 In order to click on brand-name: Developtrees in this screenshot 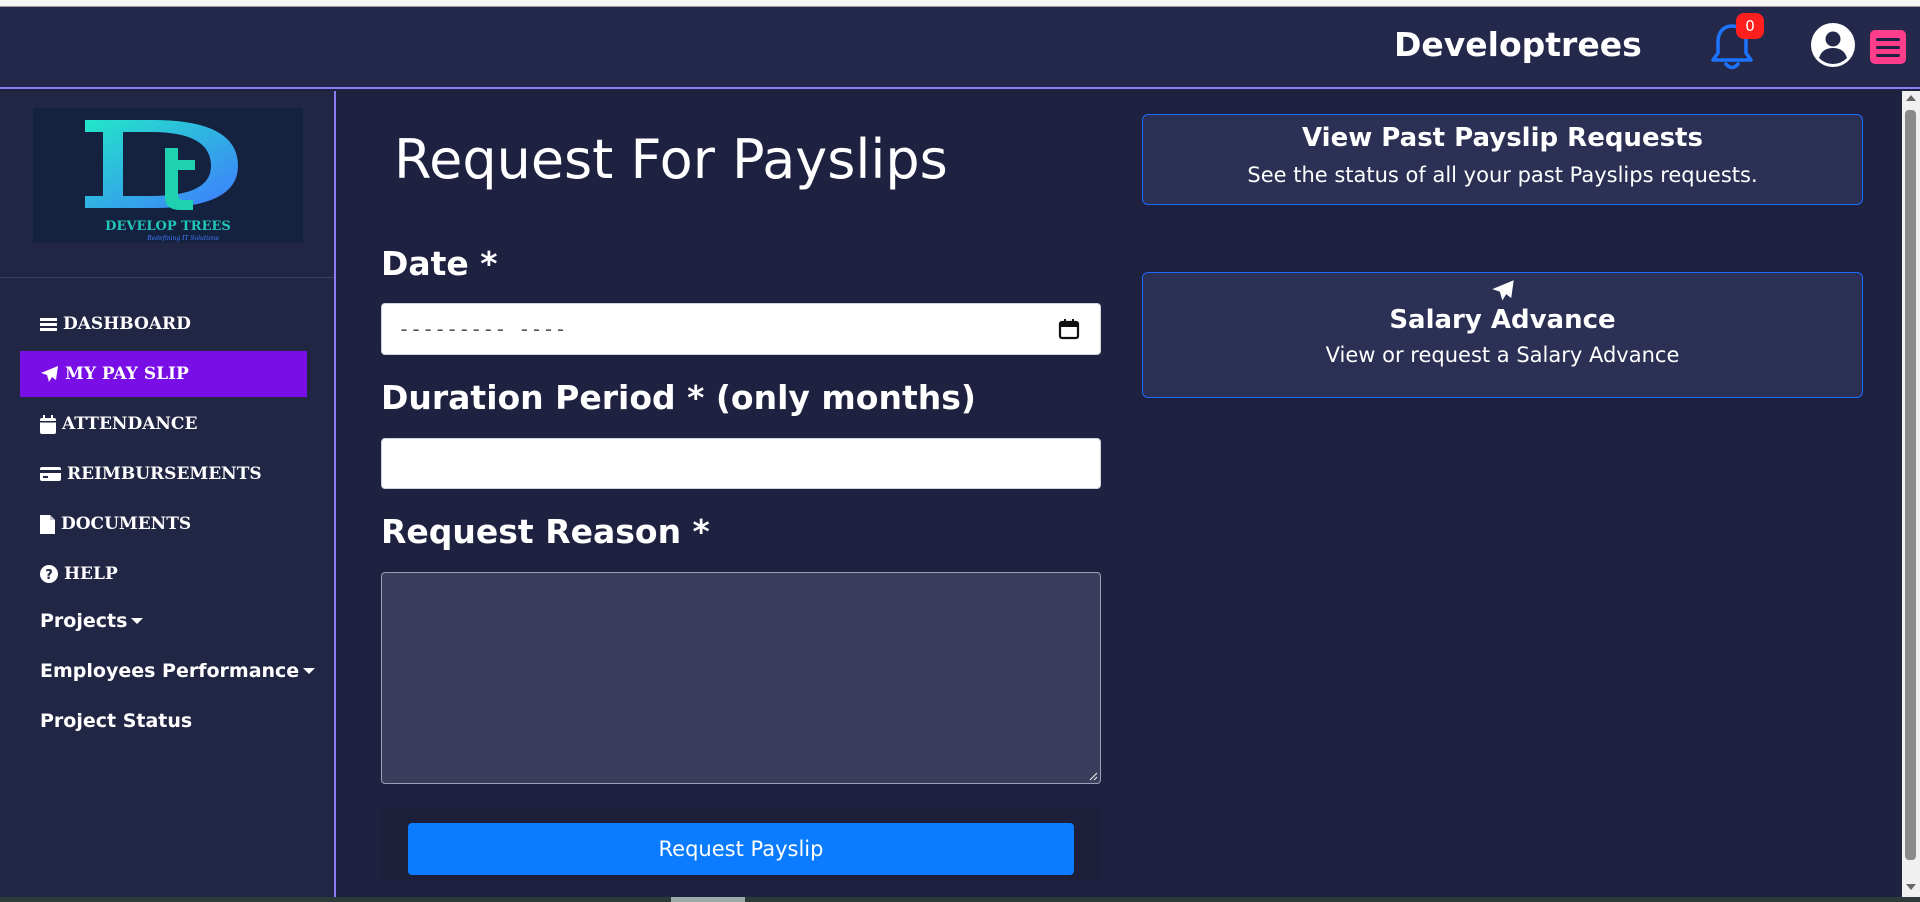, I will do `click(1518, 44)`.